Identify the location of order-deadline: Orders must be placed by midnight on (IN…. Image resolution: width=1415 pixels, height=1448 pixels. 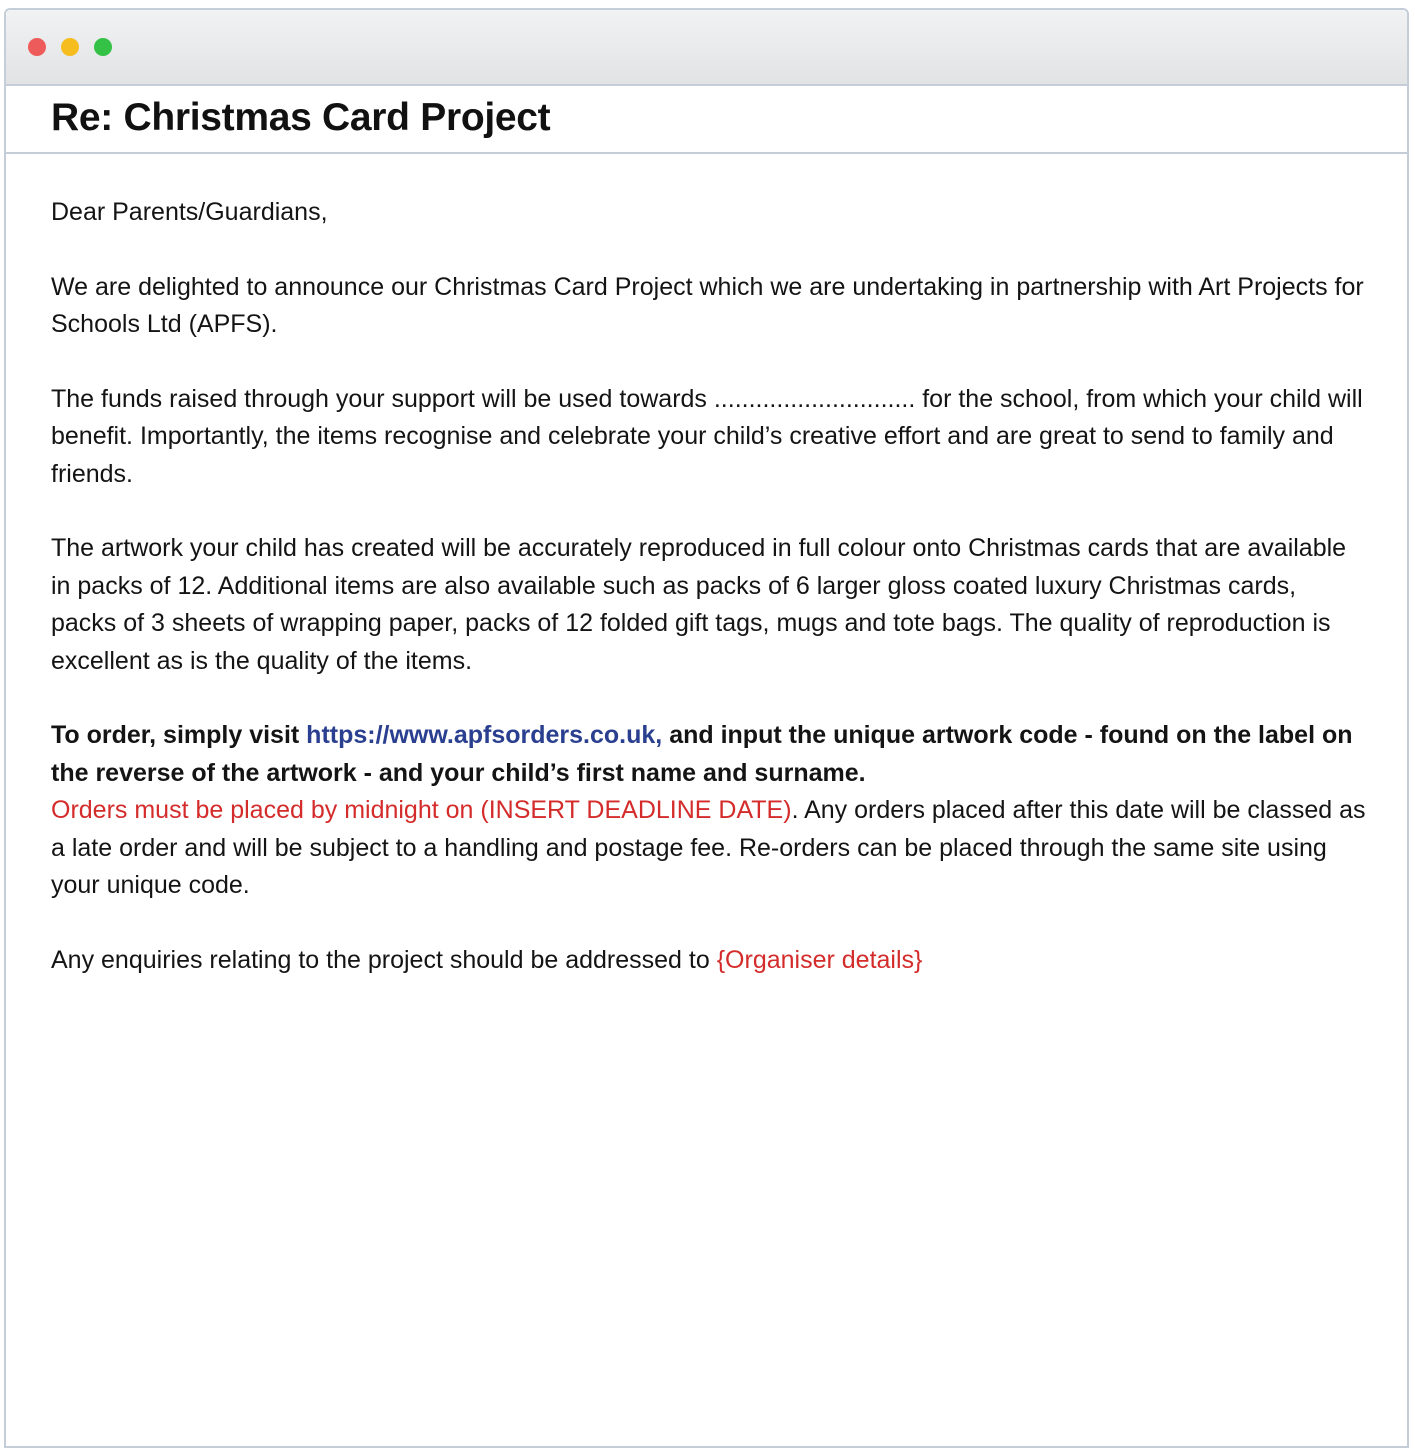
(421, 810).